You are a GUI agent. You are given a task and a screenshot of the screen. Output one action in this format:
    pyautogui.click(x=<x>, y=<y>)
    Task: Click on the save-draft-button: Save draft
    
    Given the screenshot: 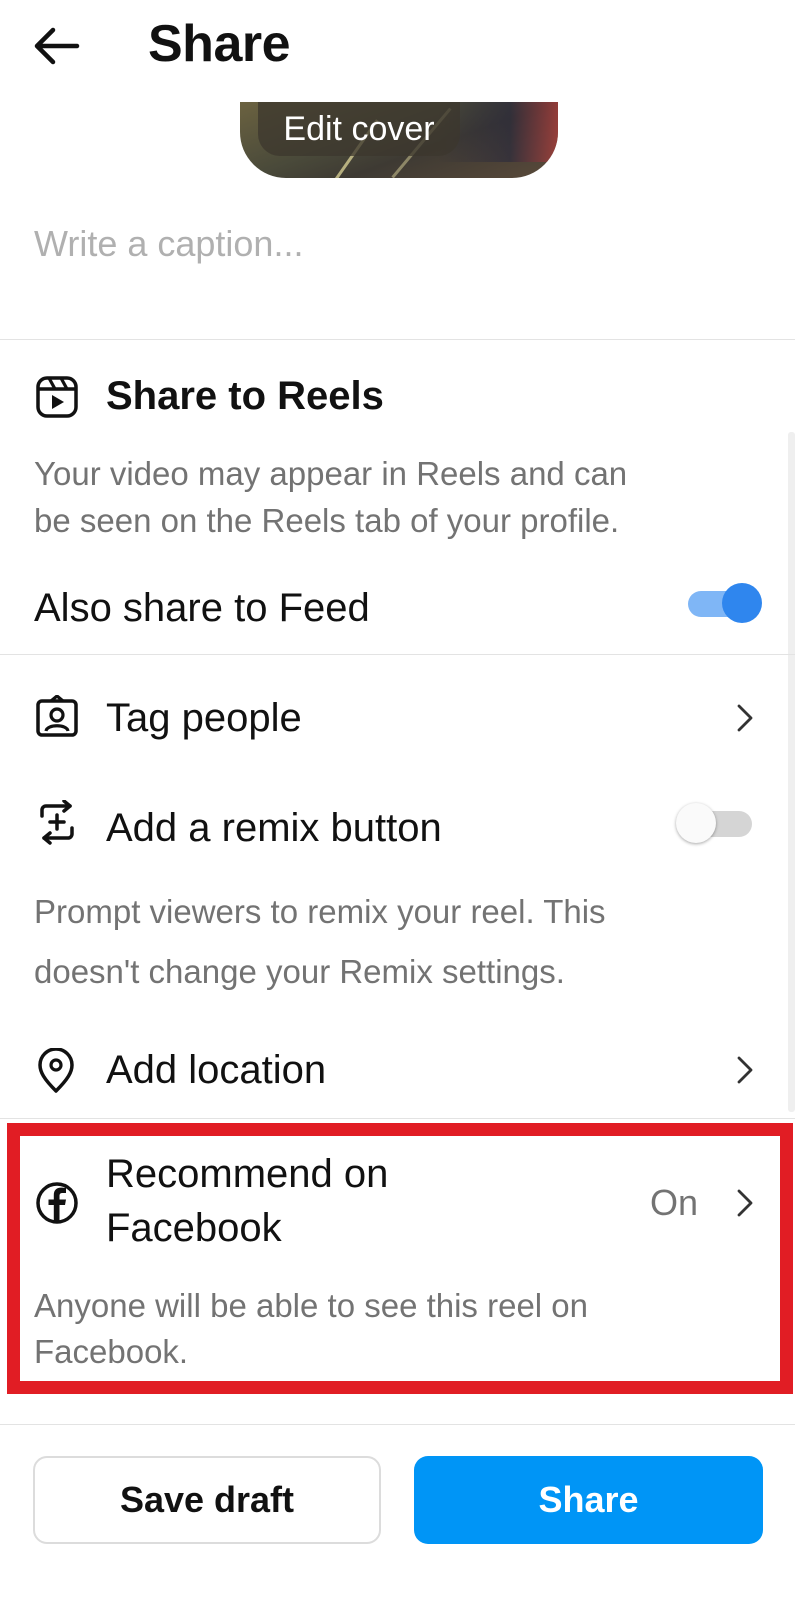 What is the action you would take?
    pyautogui.click(x=207, y=1500)
    